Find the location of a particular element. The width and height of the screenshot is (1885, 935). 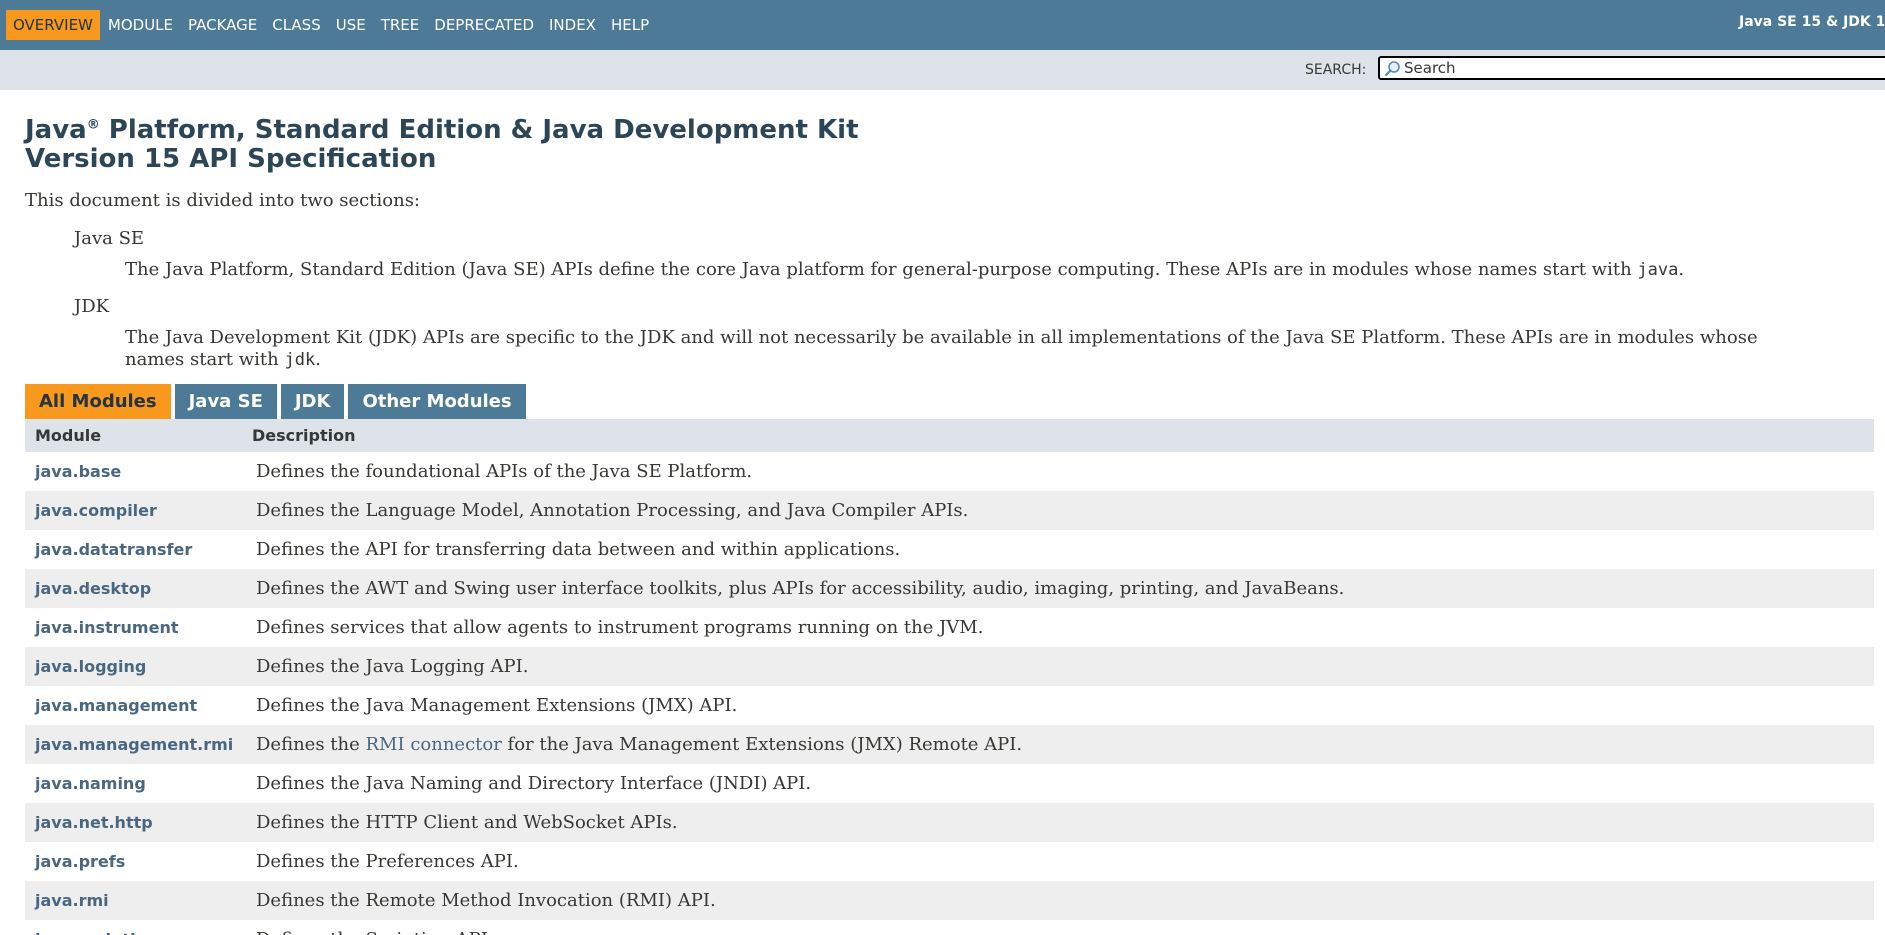

section-desc-code: jdk is located at coordinates (300, 360).